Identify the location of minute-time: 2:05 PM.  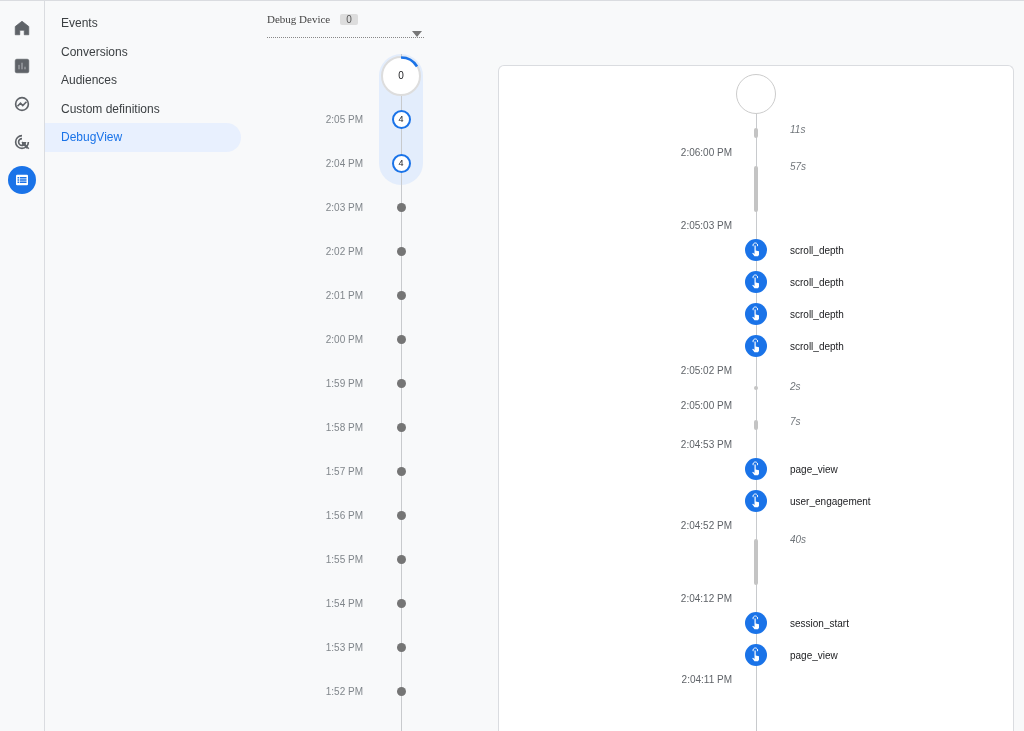
(343, 119).